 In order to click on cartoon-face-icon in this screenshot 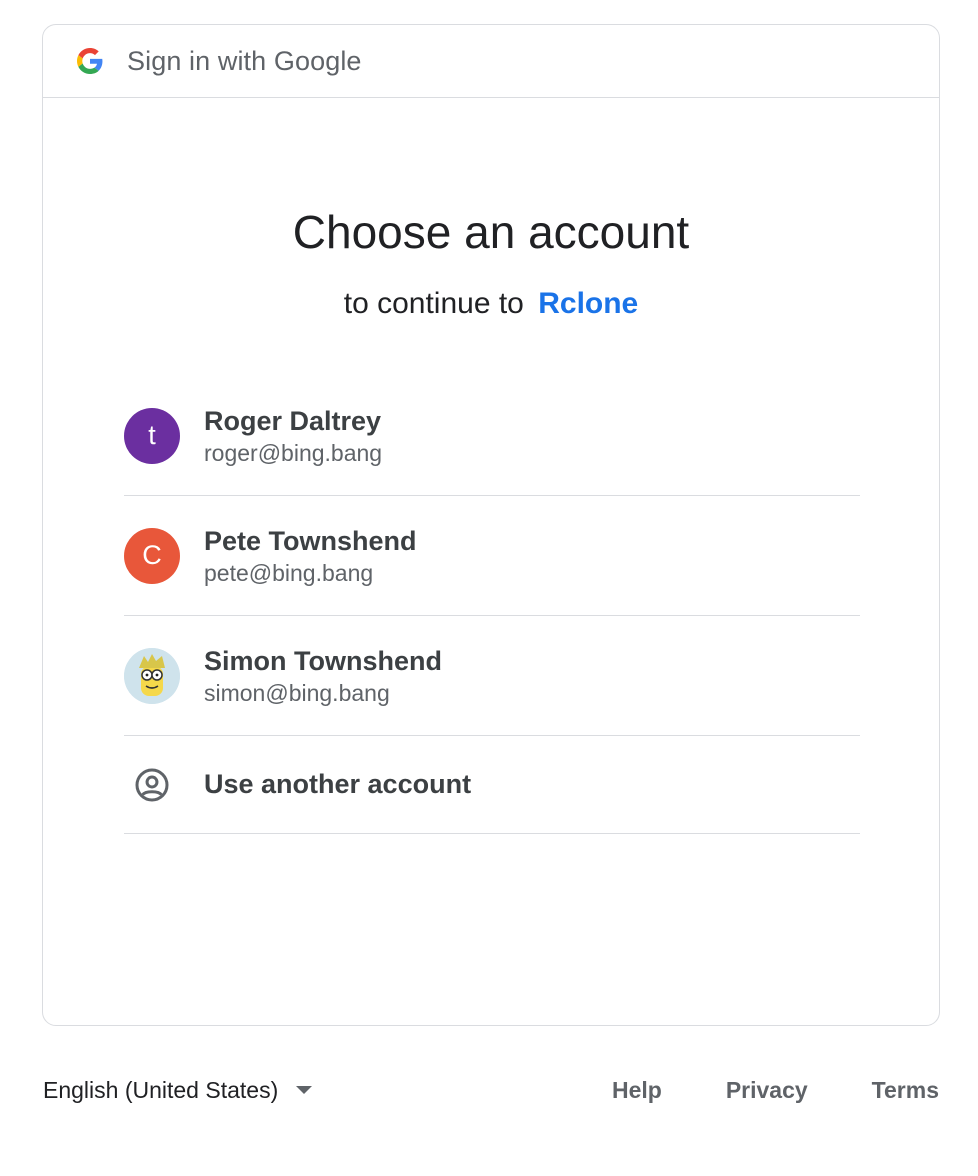, I will do `click(152, 675)`.